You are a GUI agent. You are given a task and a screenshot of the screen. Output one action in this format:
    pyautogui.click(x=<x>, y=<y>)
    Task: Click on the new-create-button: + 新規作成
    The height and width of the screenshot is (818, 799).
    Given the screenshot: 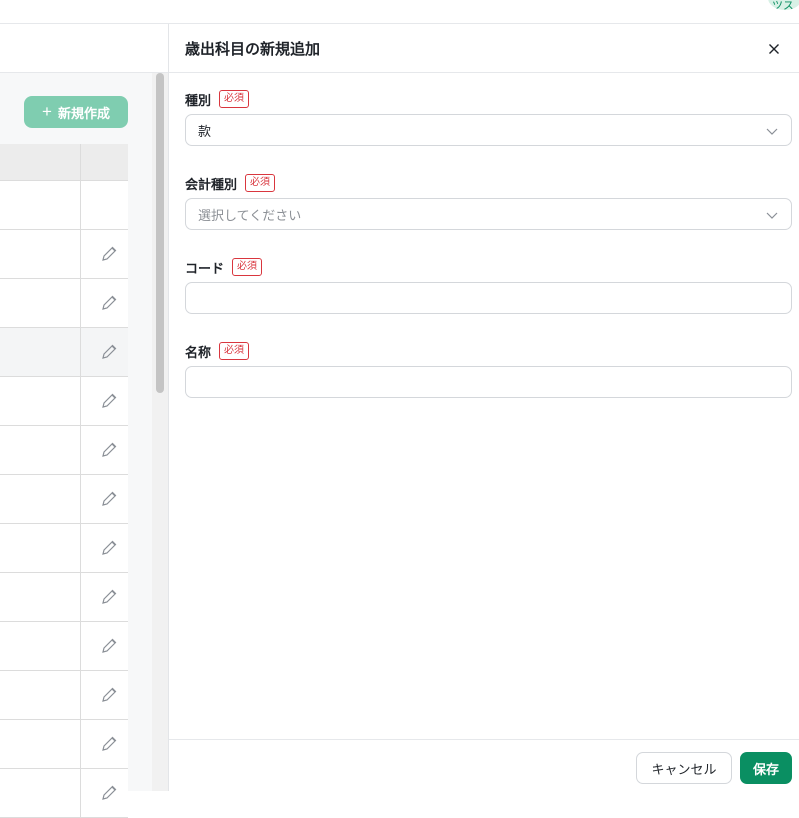 What is the action you would take?
    pyautogui.click(x=76, y=112)
    